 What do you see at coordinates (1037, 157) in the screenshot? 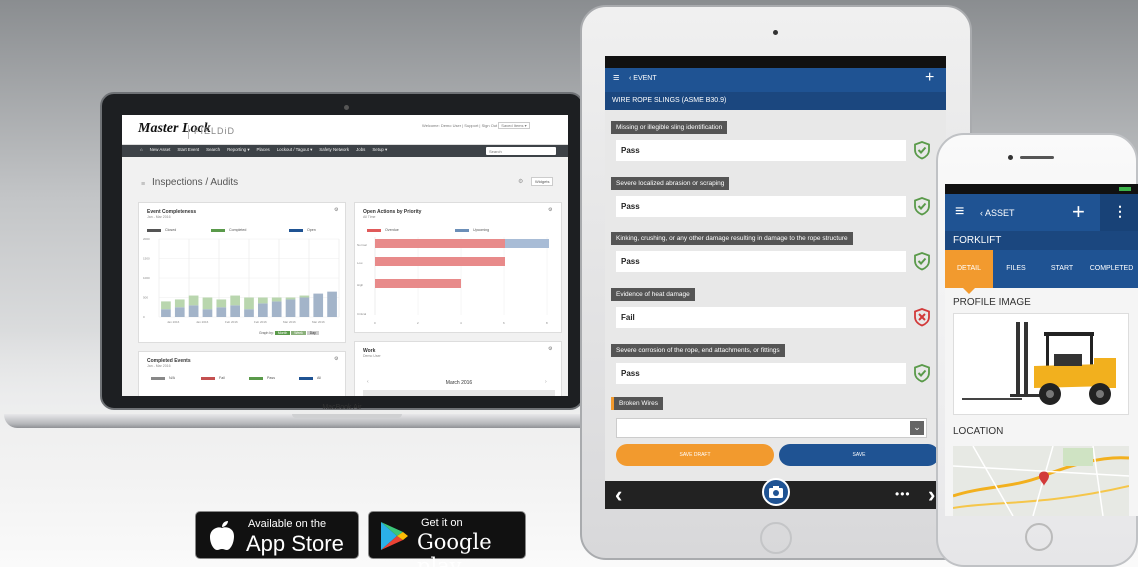
I see `phone-speaker` at bounding box center [1037, 157].